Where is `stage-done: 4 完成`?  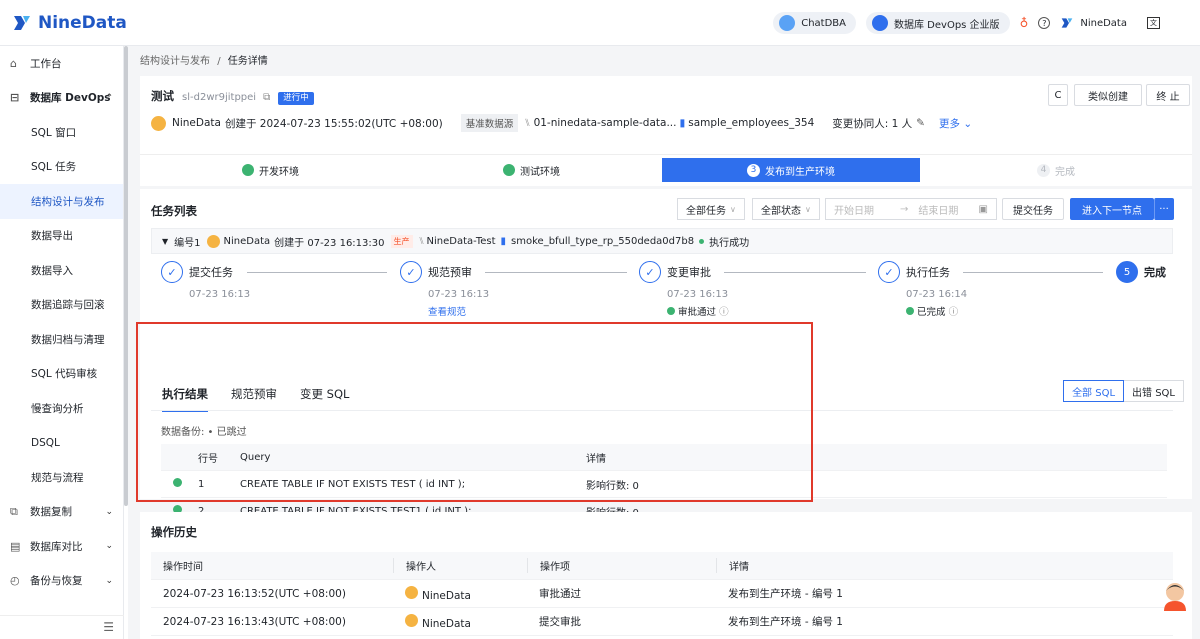 stage-done: 4 完成 is located at coordinates (1056, 170).